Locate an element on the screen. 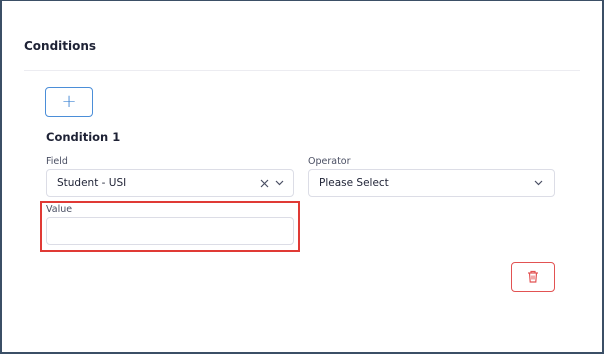  field-label: Field is located at coordinates (57, 161).